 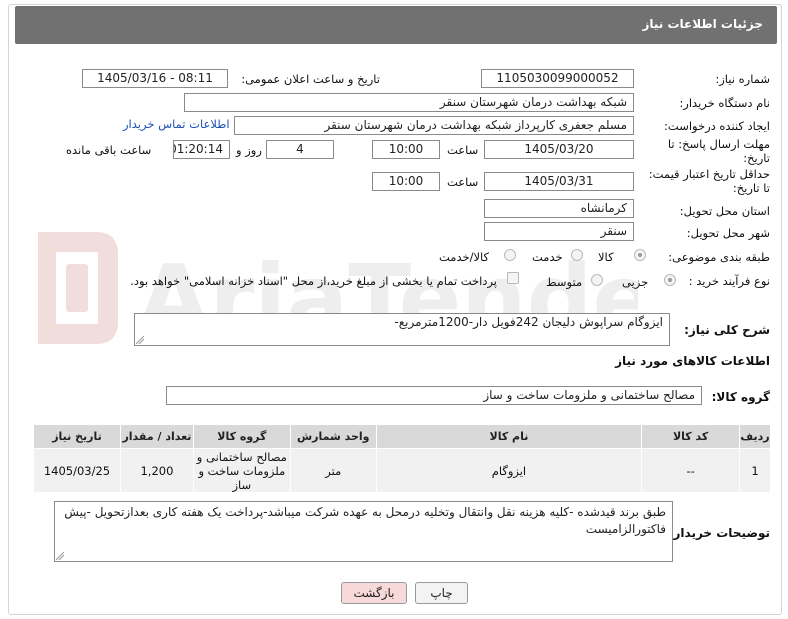 What do you see at coordinates (241, 436) in the screenshot?
I see `col-group: گروه کالا` at bounding box center [241, 436].